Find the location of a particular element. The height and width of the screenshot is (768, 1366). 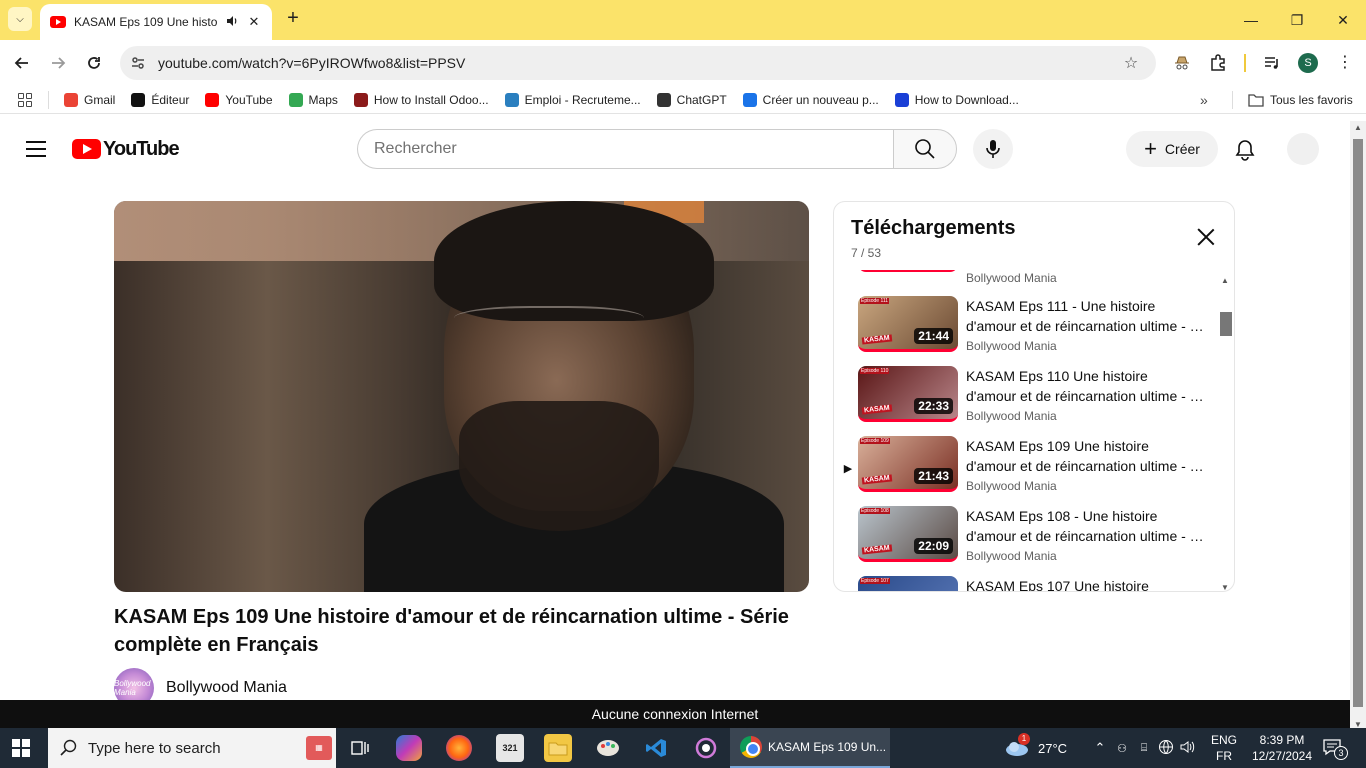

firefox-icon is located at coordinates (459, 748).